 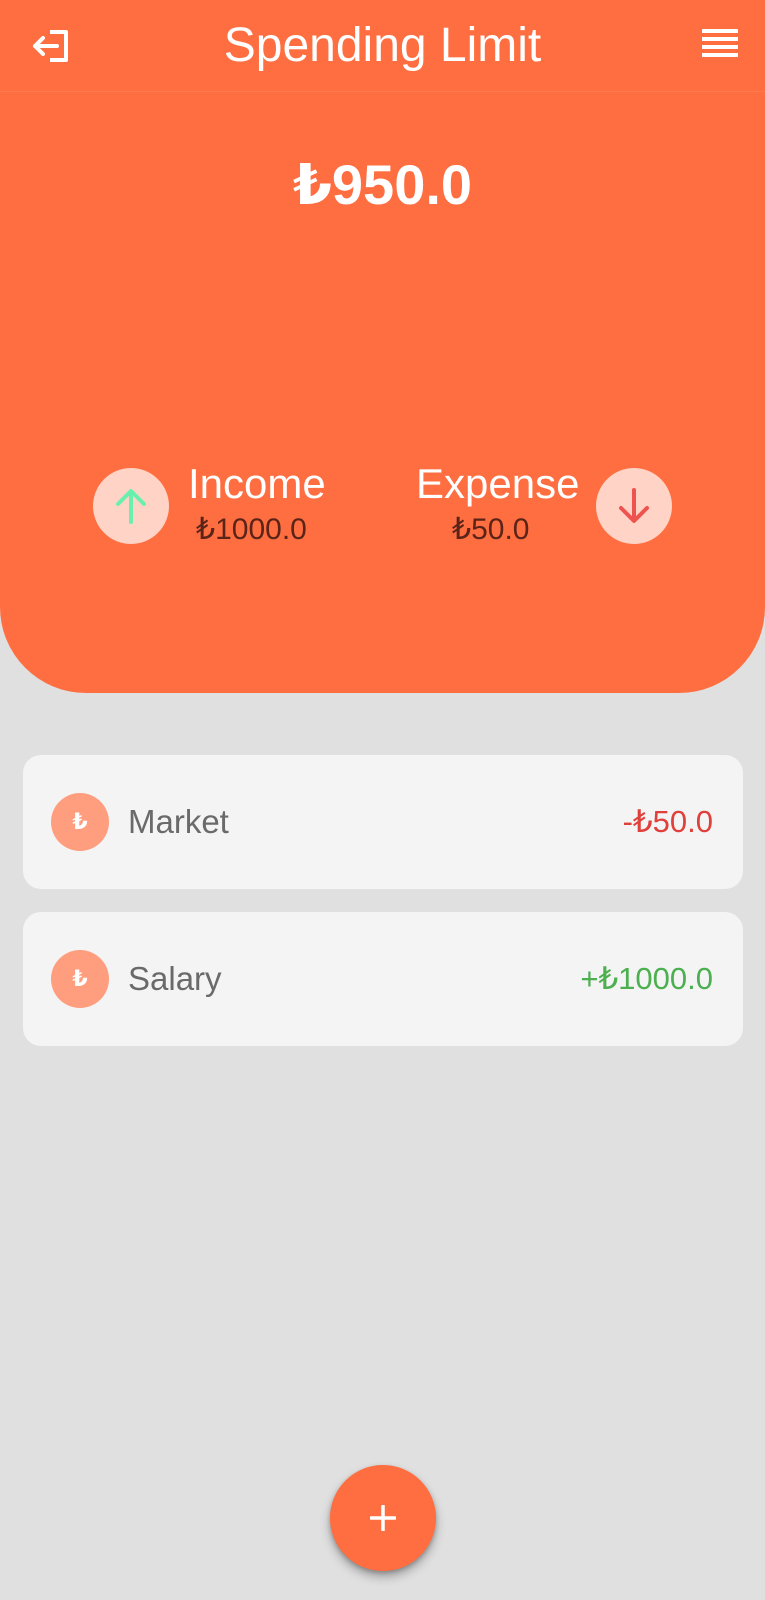 I want to click on expense-value: ₺50.0, so click(x=491, y=529).